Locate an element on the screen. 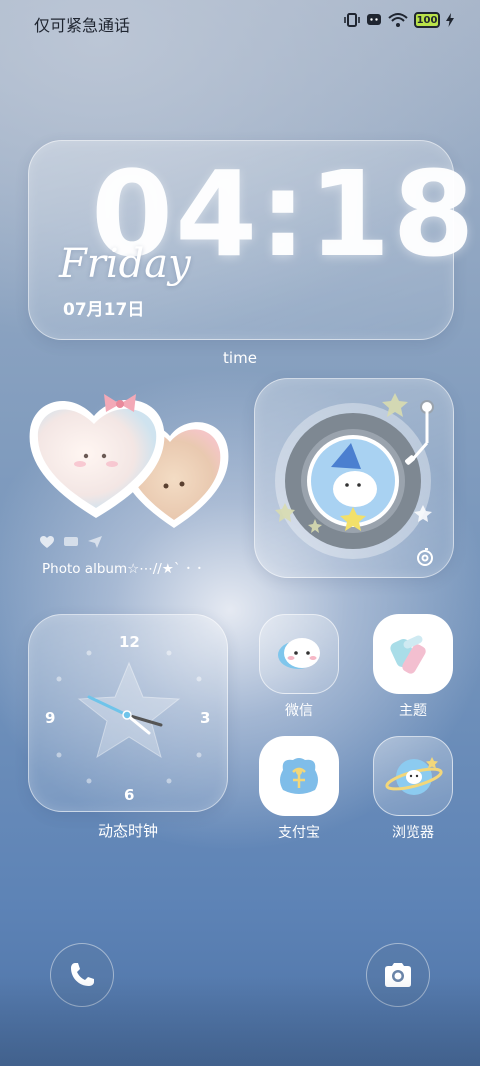 The image size is (480, 1066). app-wechat: 微信 is located at coordinates (299, 667).